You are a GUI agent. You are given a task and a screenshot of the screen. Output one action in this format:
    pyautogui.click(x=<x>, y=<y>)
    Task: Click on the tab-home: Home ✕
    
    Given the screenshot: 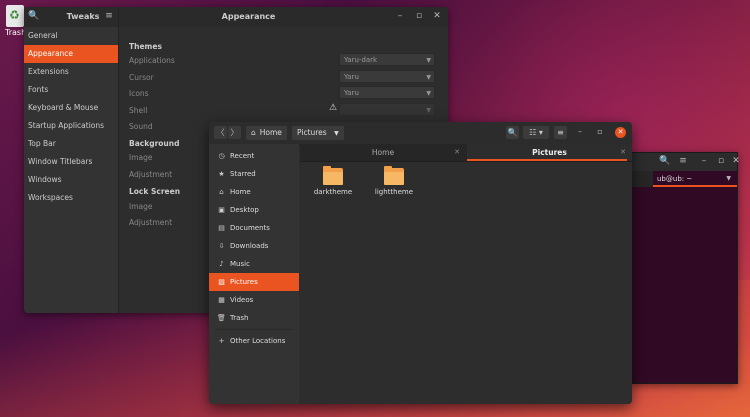 What is the action you would take?
    pyautogui.click(x=383, y=152)
    